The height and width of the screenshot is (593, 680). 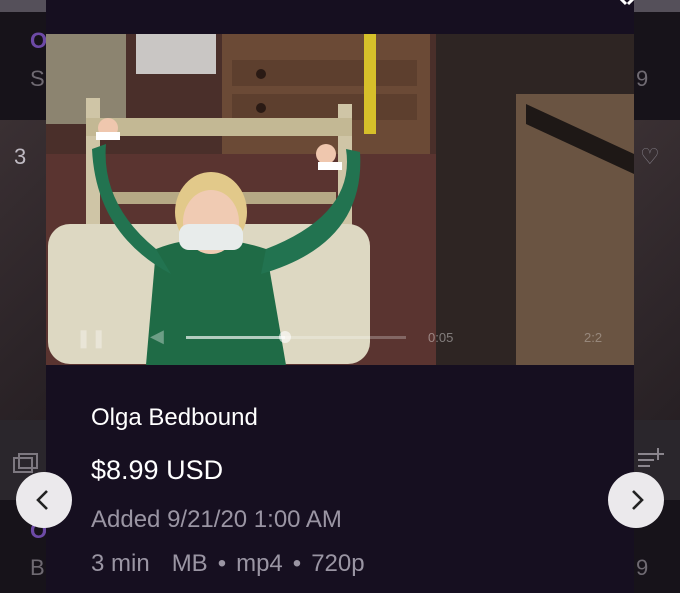 I want to click on volume-icon: ◀, so click(x=157, y=336).